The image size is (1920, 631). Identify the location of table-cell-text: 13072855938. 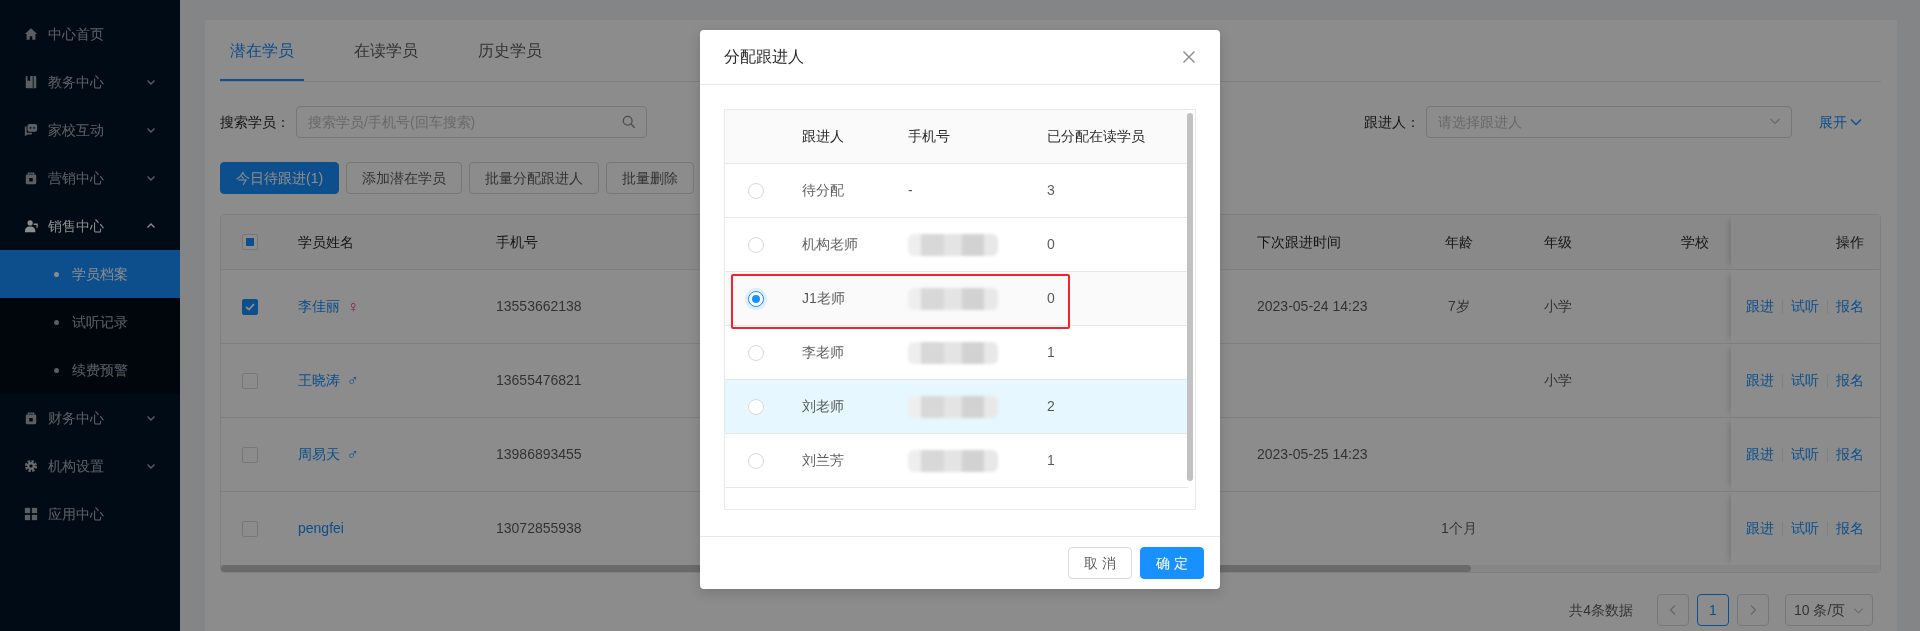
(539, 528).